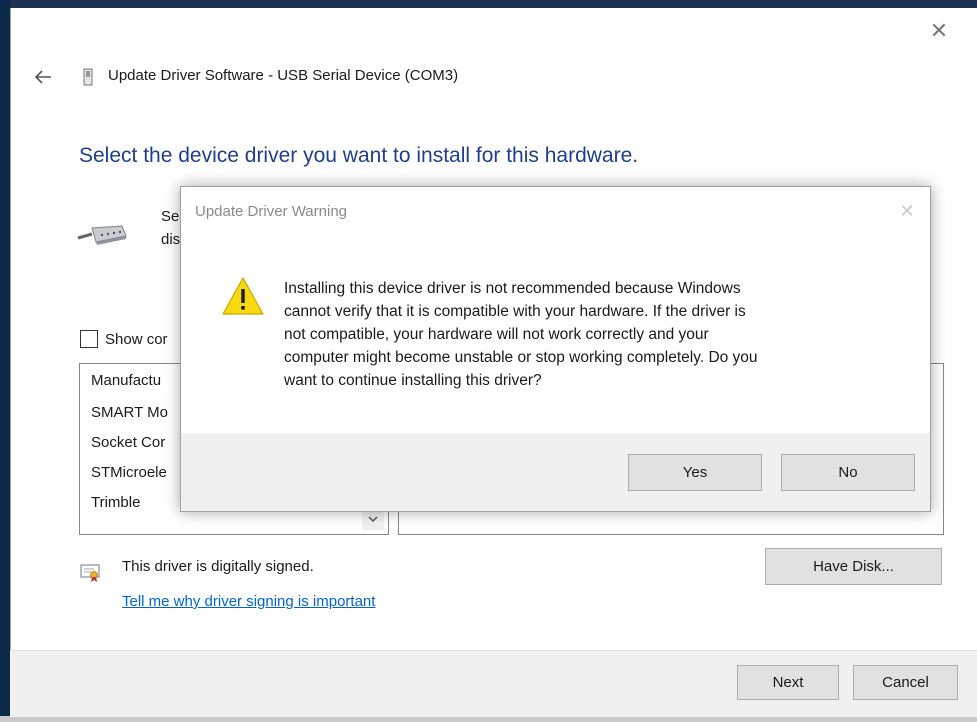  Describe the element at coordinates (126, 380) in the screenshot. I see `manufacturer-header: Manufactu` at that location.